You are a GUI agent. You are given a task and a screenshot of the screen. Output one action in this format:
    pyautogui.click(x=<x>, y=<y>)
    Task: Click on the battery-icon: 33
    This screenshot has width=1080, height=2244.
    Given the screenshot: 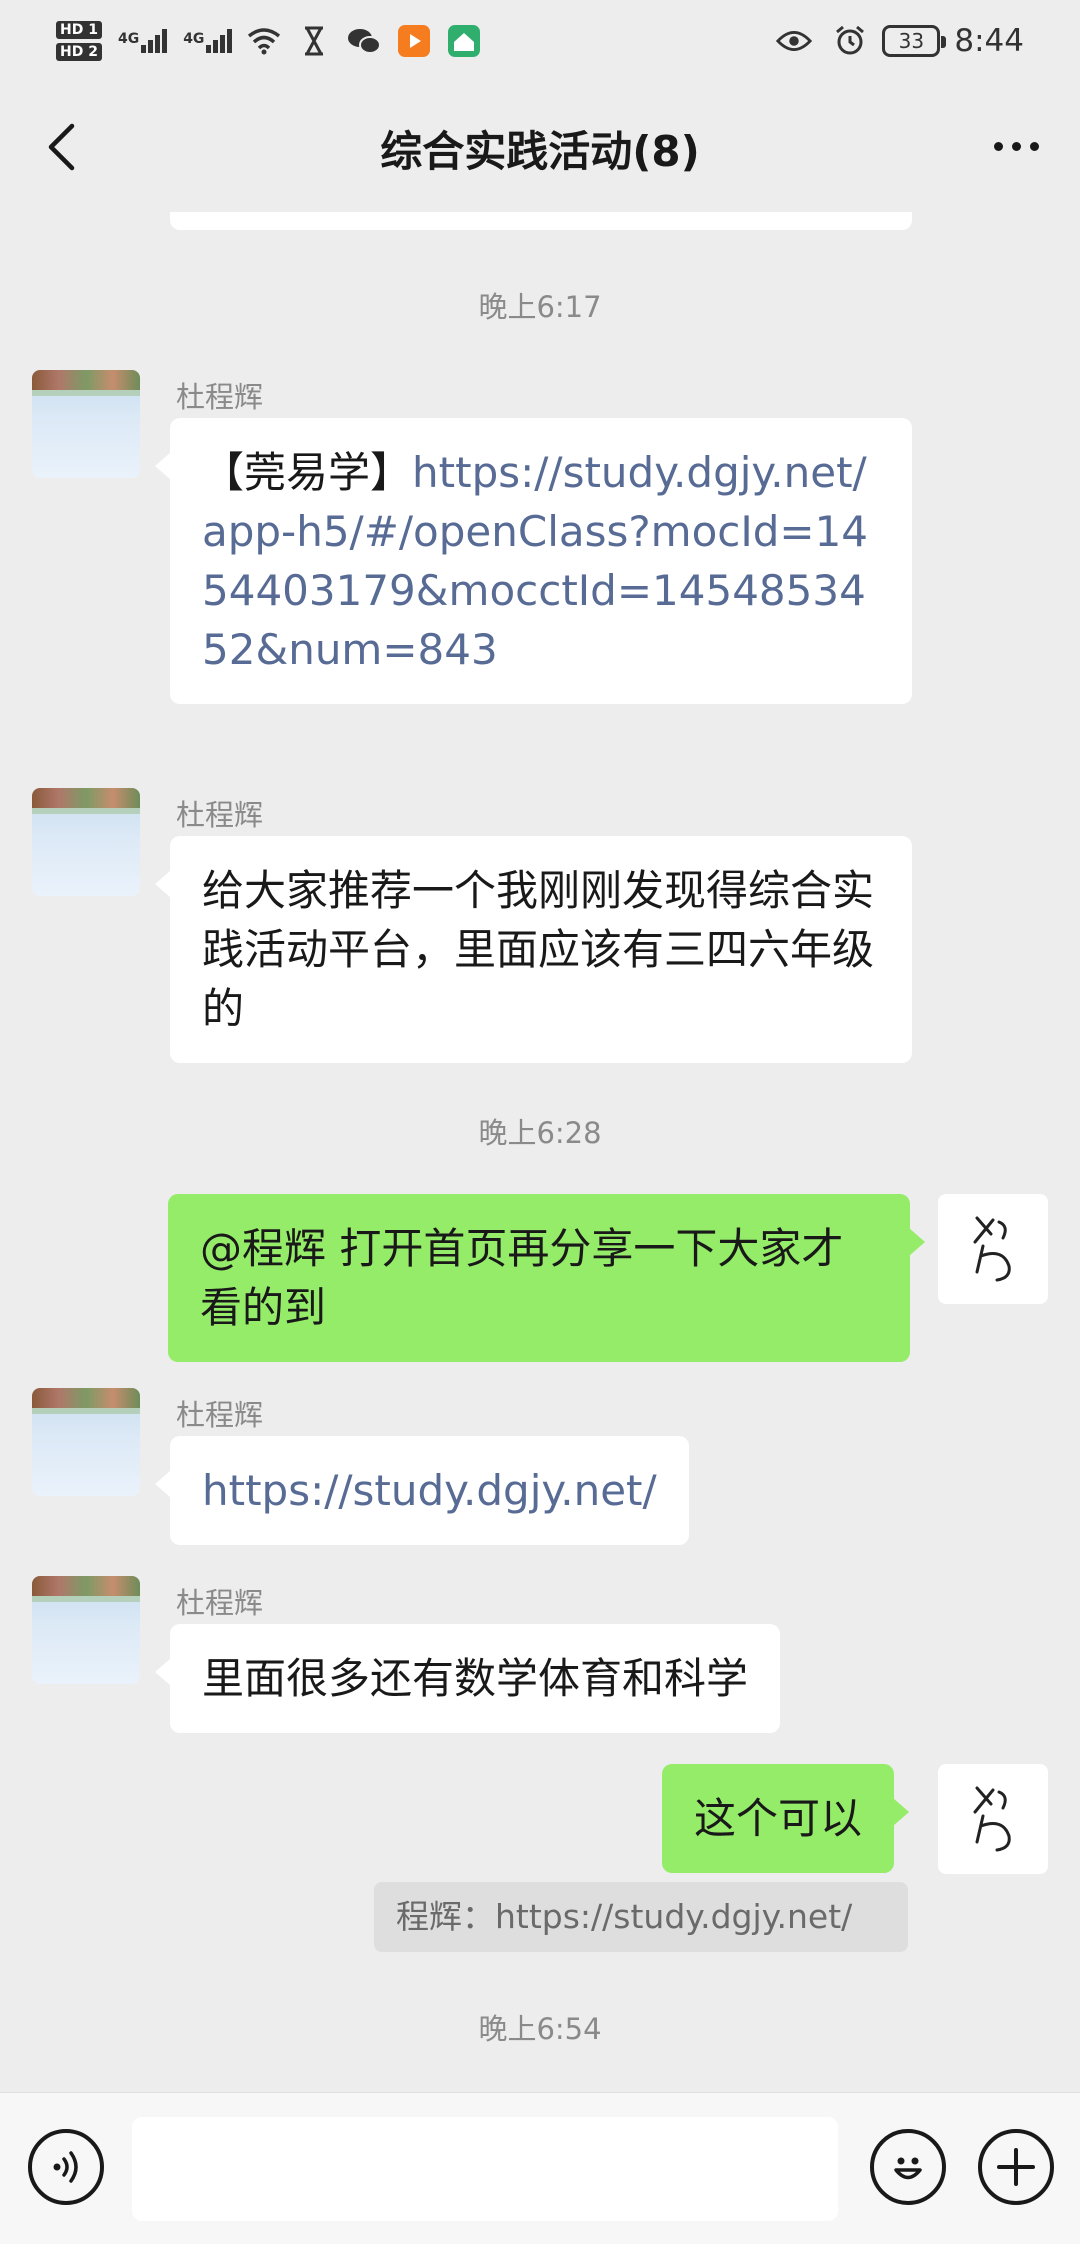 What is the action you would take?
    pyautogui.click(x=914, y=41)
    